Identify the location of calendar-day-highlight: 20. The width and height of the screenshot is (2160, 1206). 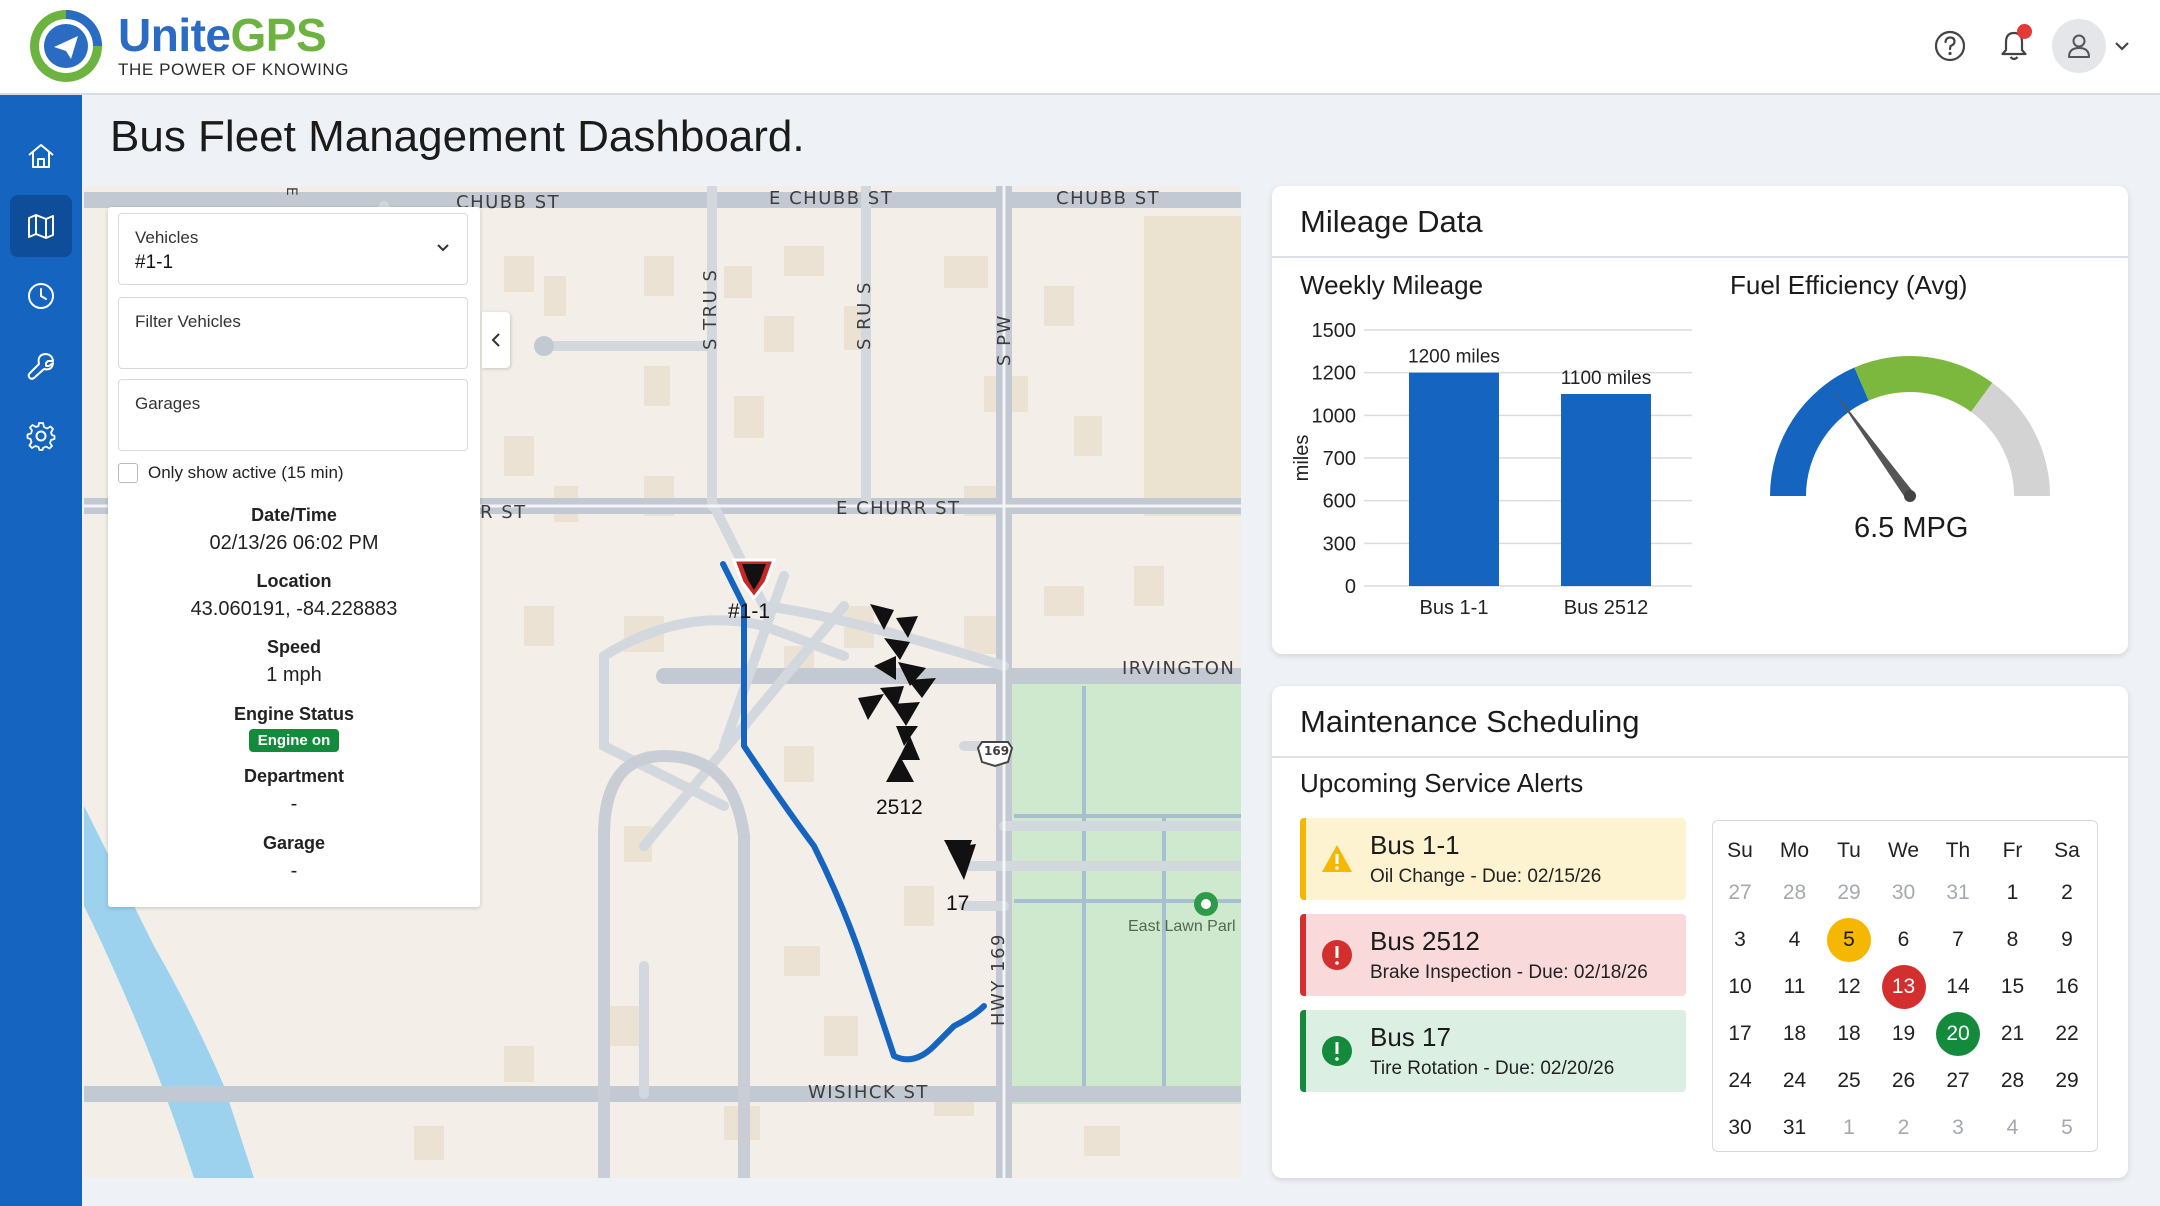
(1958, 1034).